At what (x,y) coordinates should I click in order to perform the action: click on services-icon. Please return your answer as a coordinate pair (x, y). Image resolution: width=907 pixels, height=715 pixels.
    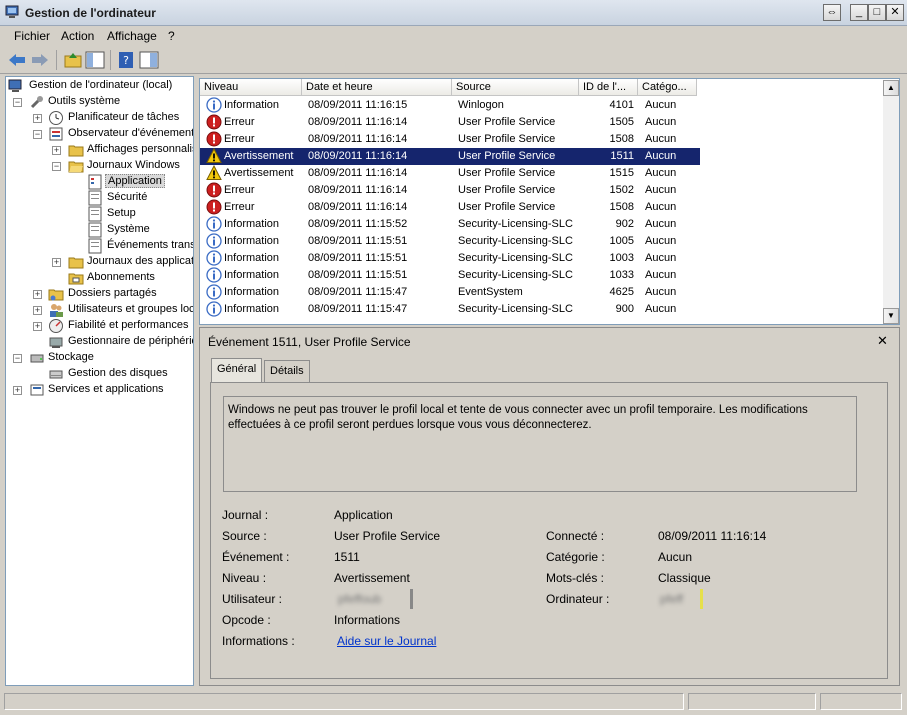
    Looking at the image, I should click on (37, 390).